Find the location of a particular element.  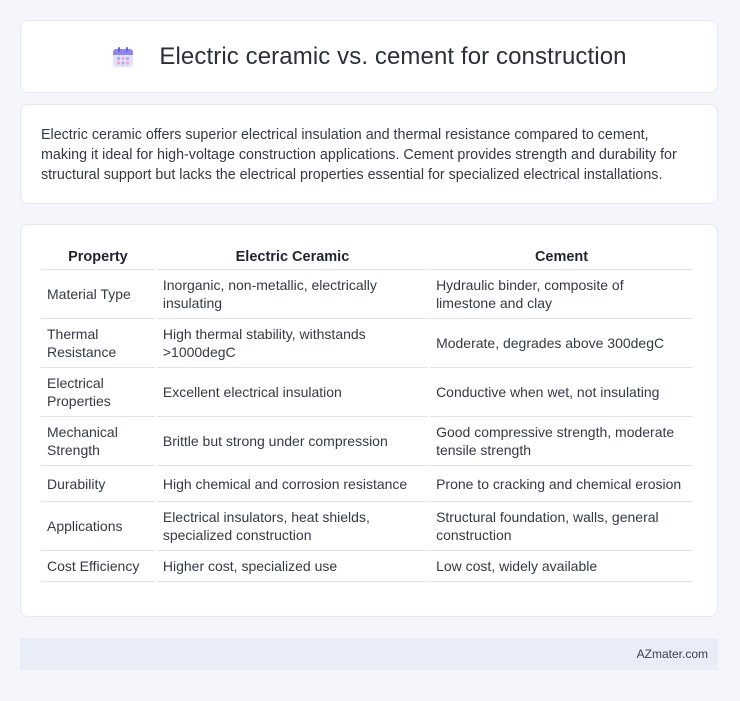

calendar-icon is located at coordinates (123, 57).